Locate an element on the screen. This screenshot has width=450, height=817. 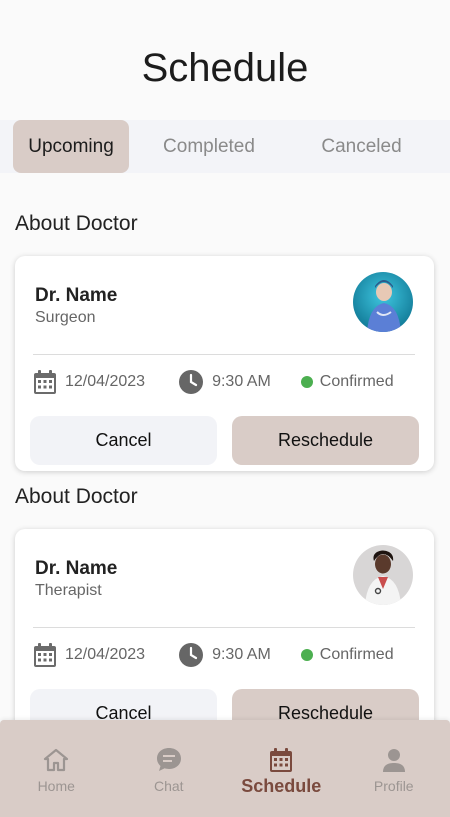
doctor-specialty: Surgeon is located at coordinates (65, 317).